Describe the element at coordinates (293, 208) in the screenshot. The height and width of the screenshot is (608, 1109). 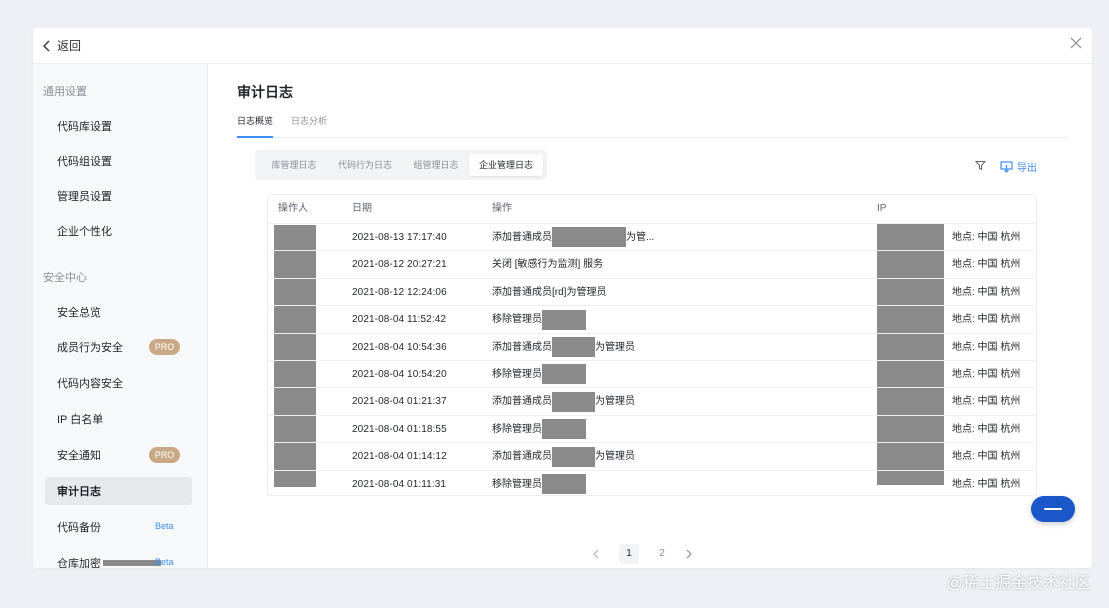
I see `column-header-operator: 操作人` at that location.